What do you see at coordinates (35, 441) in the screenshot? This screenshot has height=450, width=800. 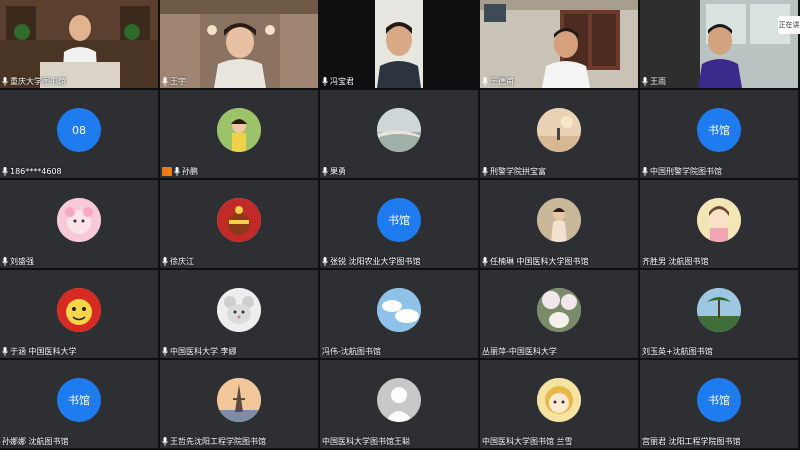 I see `participant-name: 孙娜娜 沈航图书馆` at bounding box center [35, 441].